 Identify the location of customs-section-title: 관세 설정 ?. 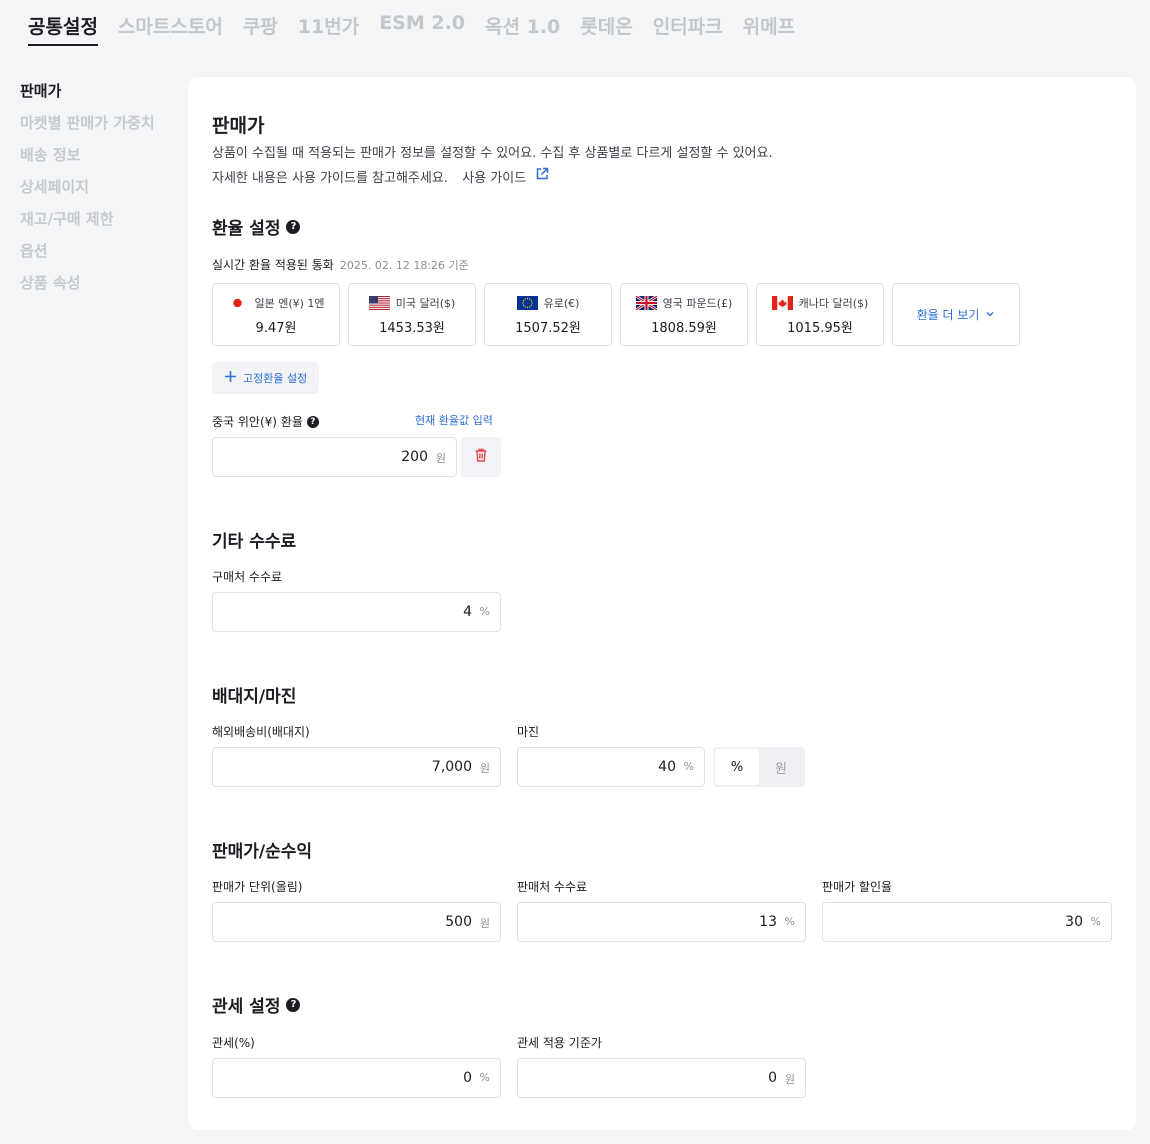
(256, 1004).